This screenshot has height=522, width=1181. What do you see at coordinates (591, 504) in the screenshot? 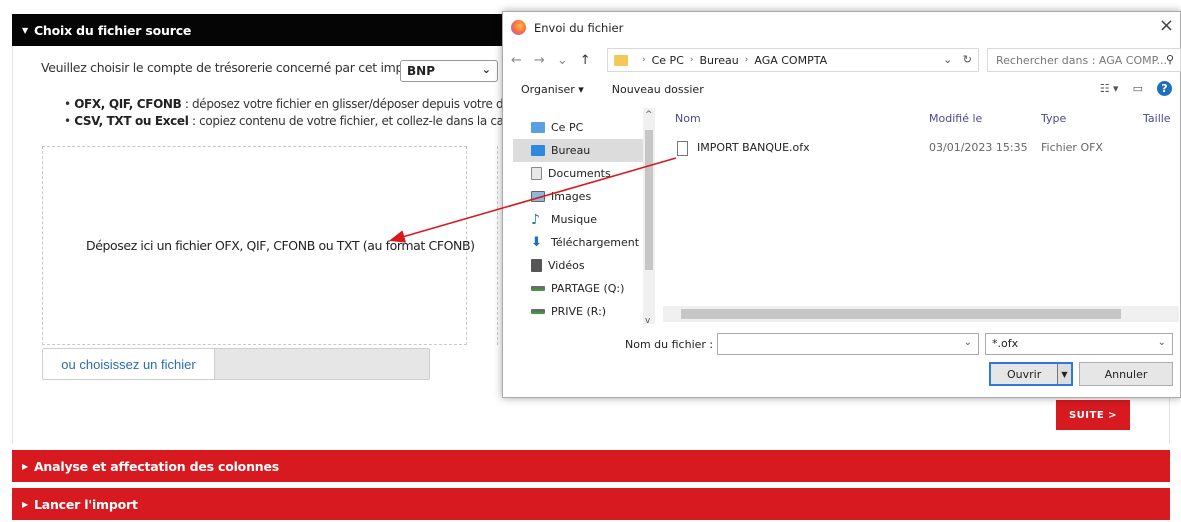
I see `section-header-launch: ▶ Lancer l'import` at bounding box center [591, 504].